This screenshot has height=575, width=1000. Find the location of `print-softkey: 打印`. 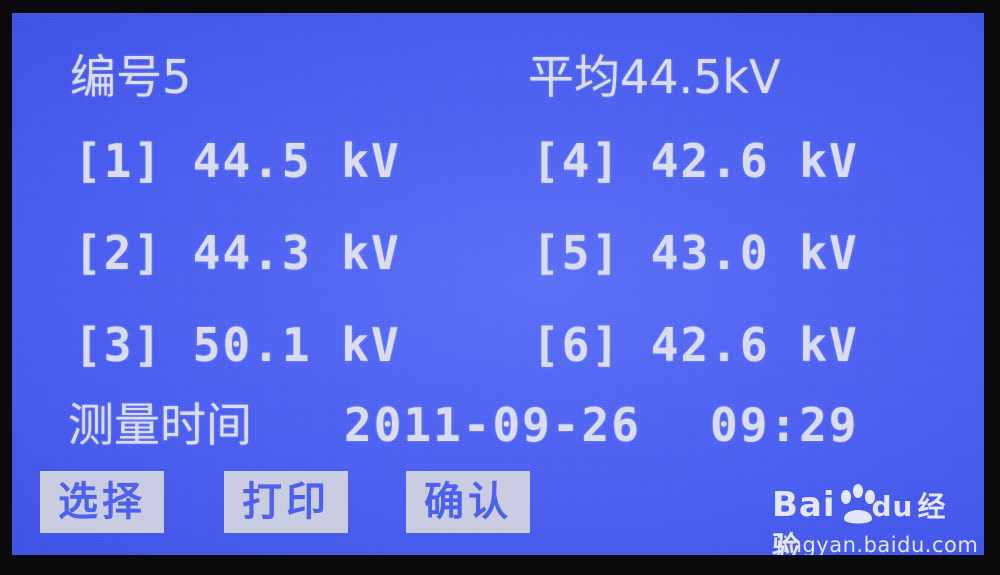

print-softkey: 打印 is located at coordinates (286, 502).